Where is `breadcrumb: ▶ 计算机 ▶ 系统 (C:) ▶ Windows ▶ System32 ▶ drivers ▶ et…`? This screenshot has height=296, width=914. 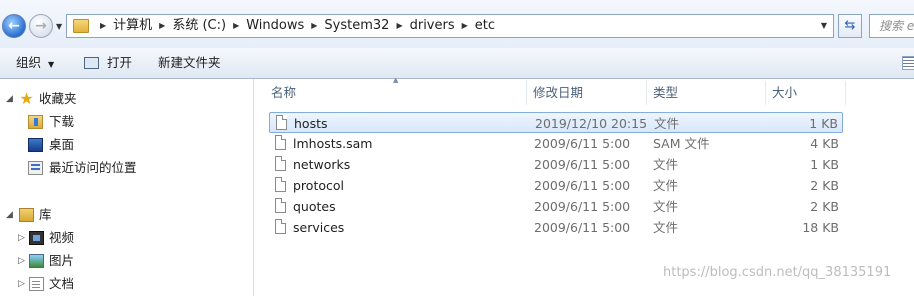
breadcrumb: ▶ 计算机 ▶ 系统 (C:) ▶ Windows ▶ System32 ▶ drivers ▶ et… is located at coordinates (294, 26).